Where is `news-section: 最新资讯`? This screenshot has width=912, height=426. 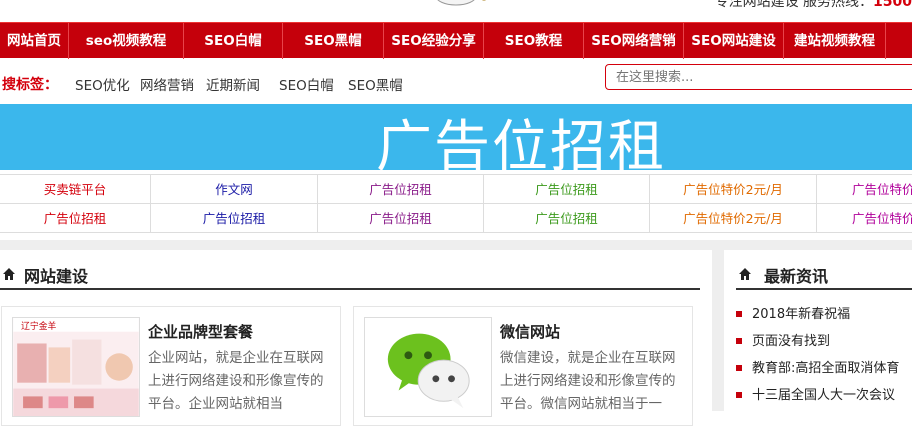
news-section: 最新资讯 is located at coordinates (824, 278).